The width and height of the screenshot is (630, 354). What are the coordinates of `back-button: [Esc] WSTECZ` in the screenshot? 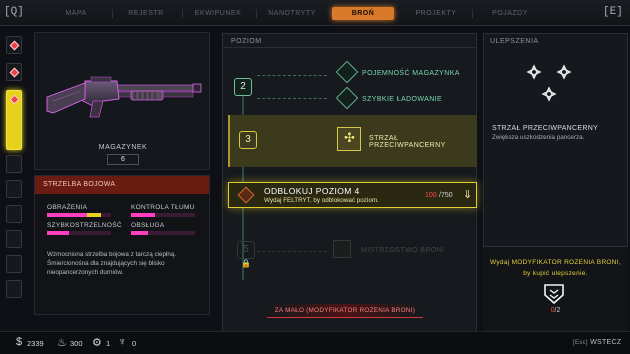 It's located at (597, 342).